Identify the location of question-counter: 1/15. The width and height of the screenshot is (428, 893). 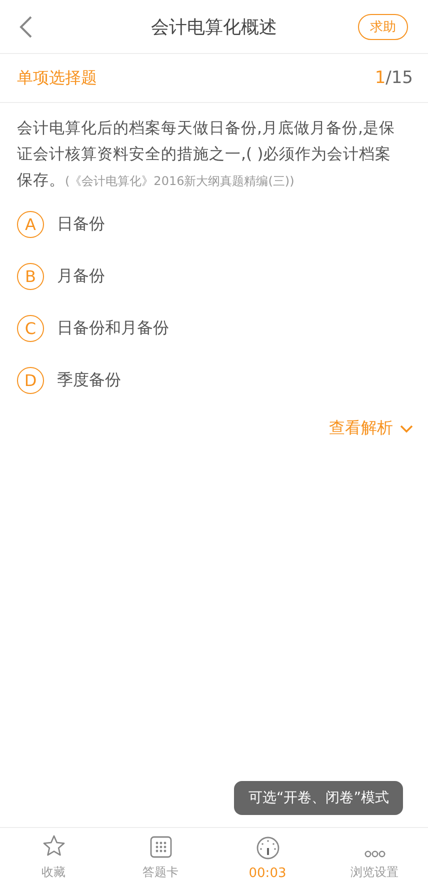
(393, 78).